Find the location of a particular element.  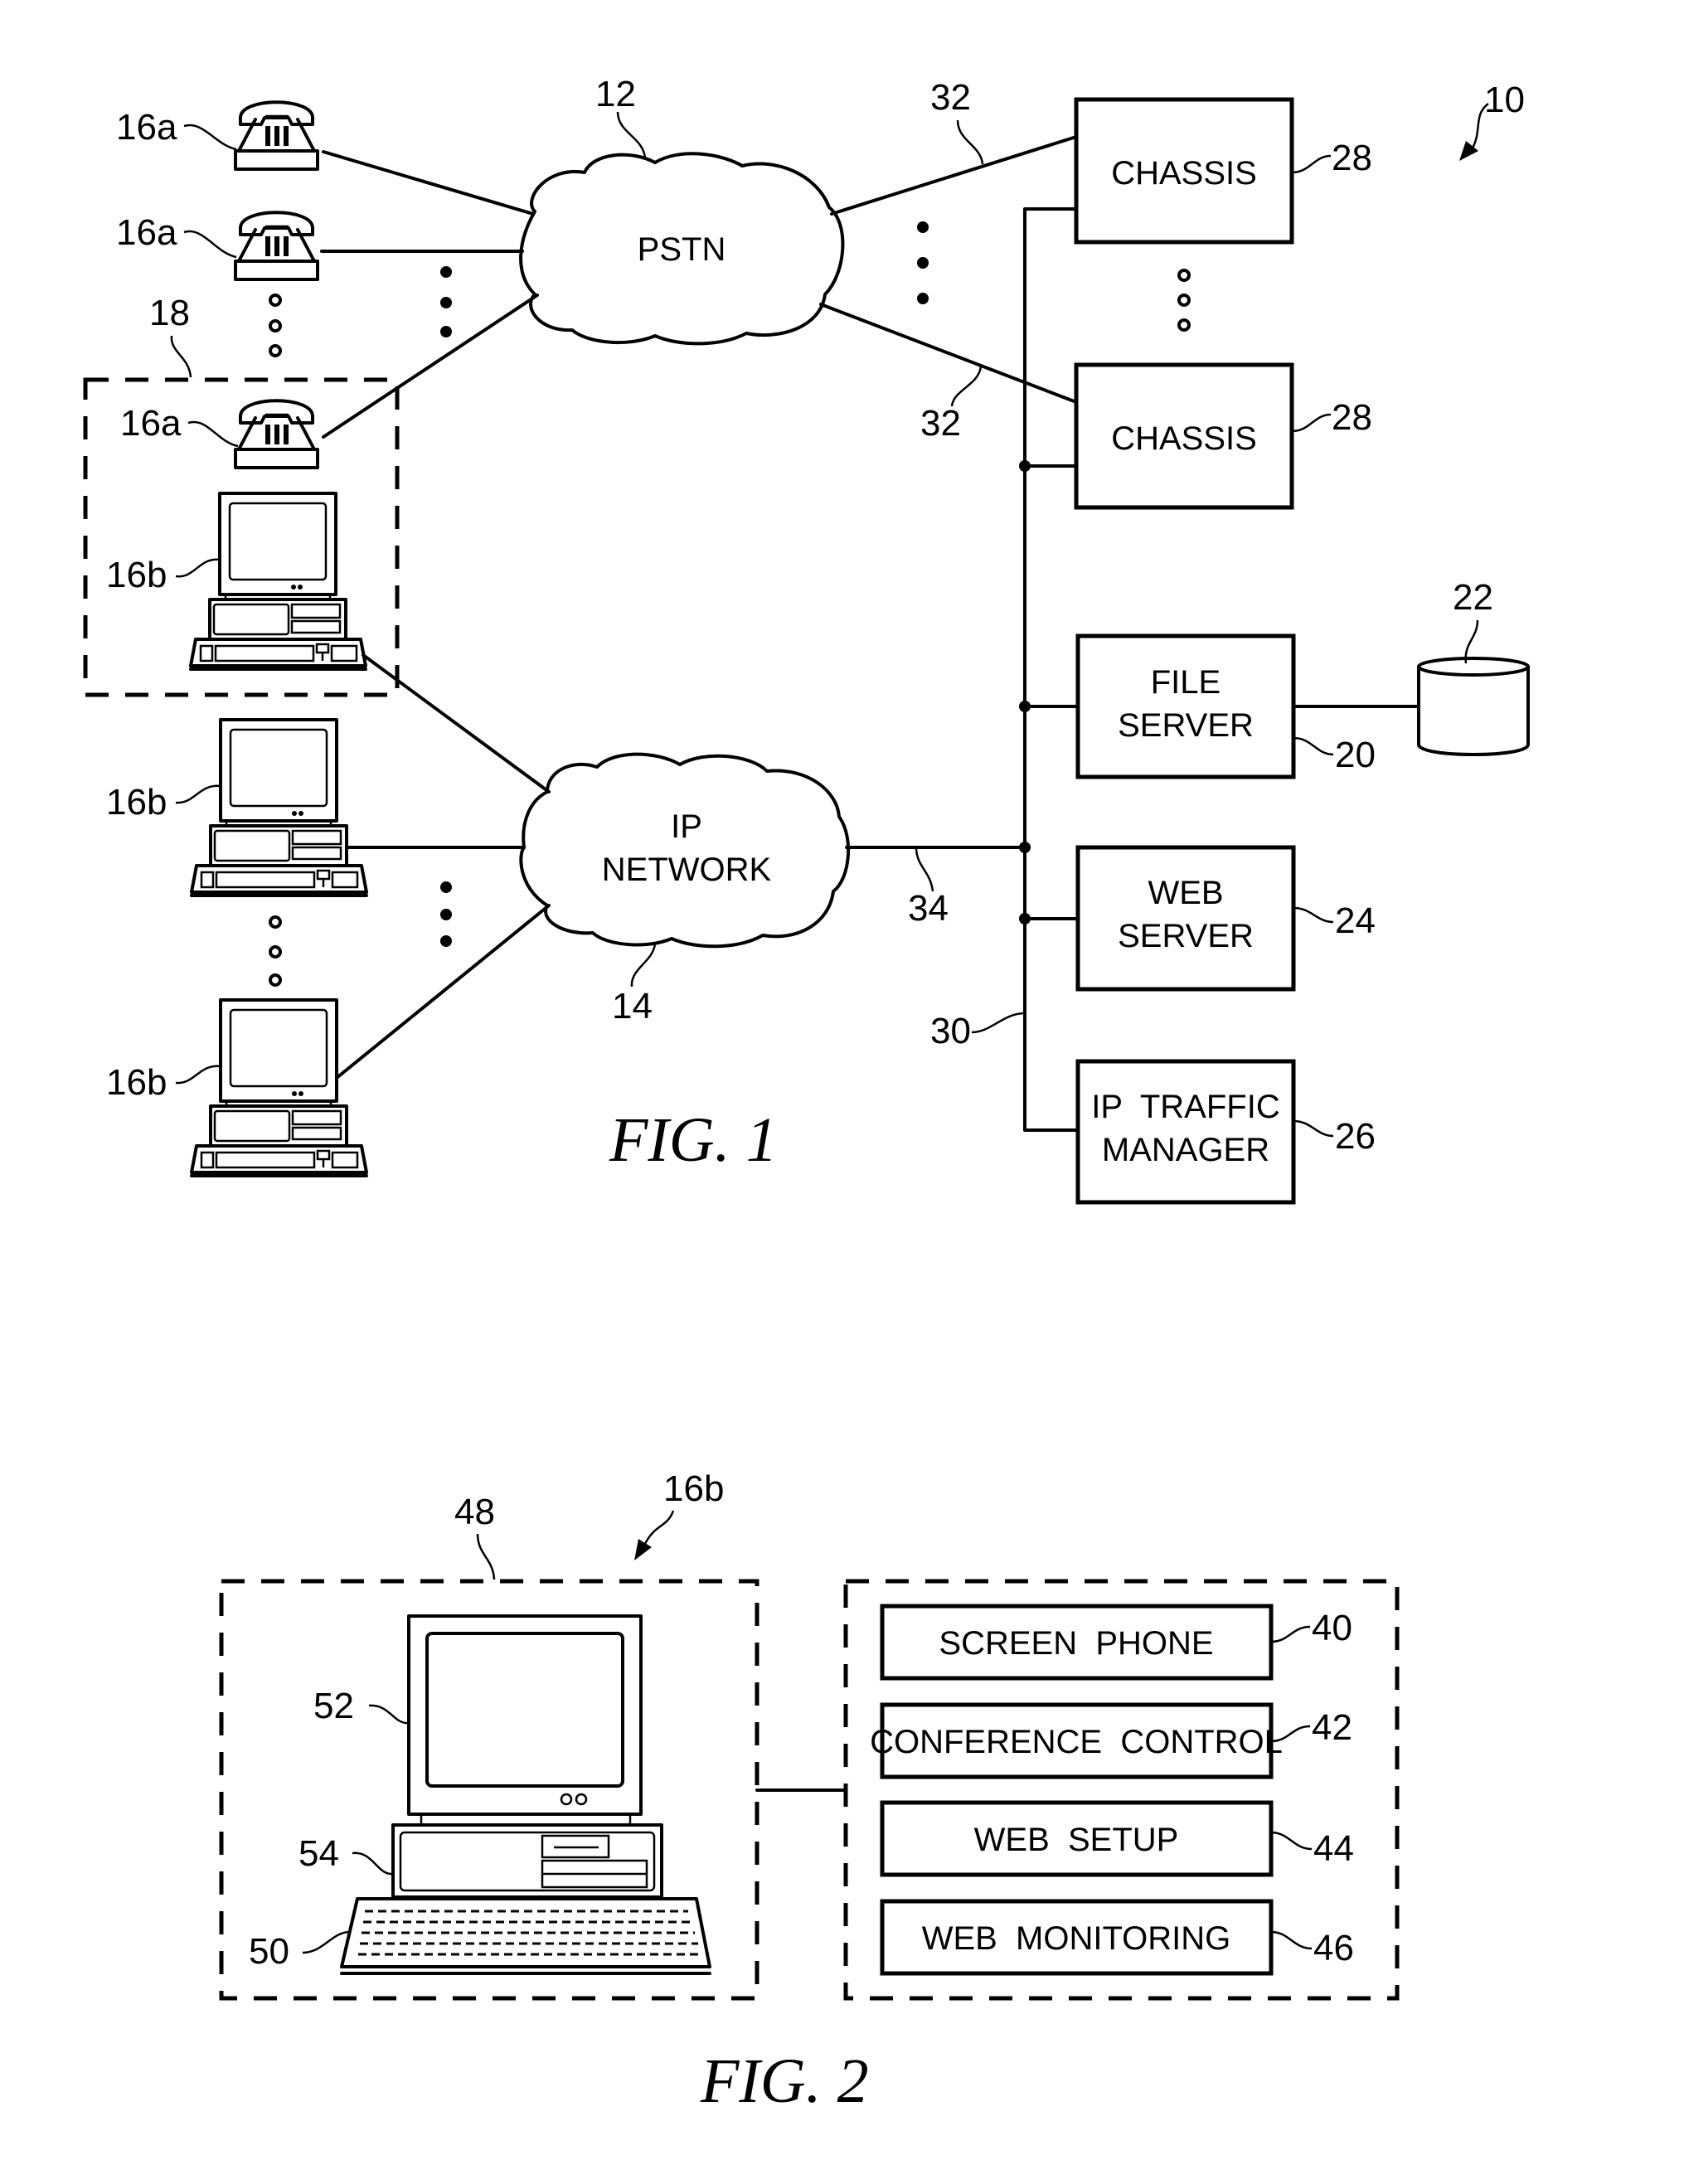

terminal-computer is located at coordinates (525, 1794).